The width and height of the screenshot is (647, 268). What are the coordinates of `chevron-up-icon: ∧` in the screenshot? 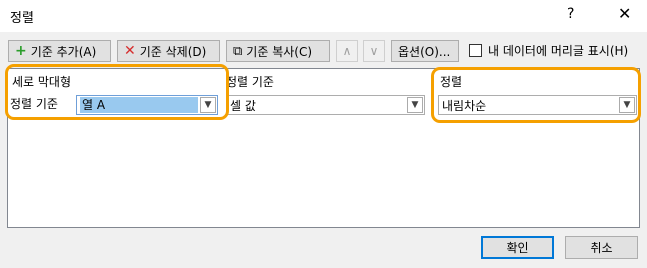 It's located at (347, 51).